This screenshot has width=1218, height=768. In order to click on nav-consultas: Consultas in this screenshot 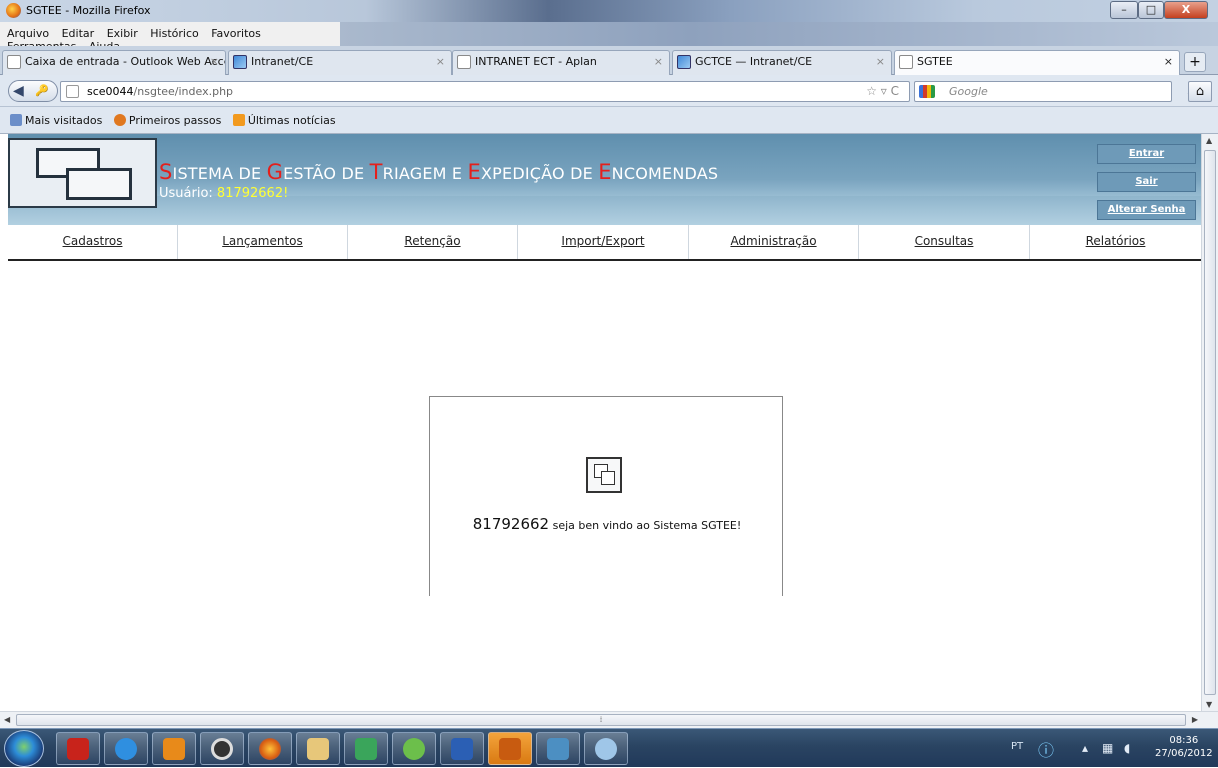, I will do `click(944, 242)`.